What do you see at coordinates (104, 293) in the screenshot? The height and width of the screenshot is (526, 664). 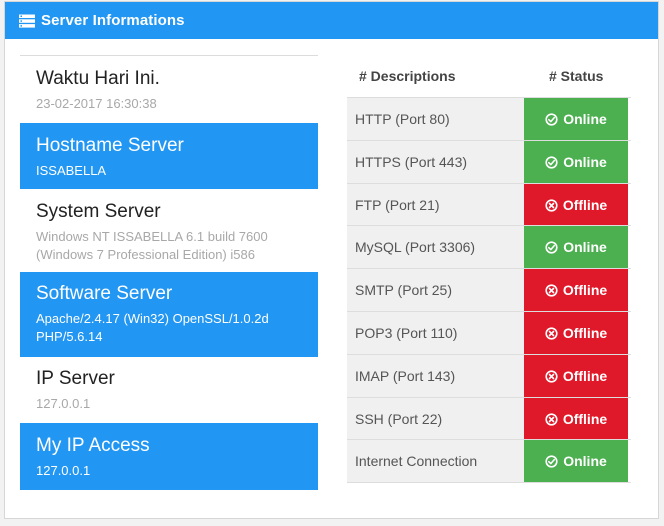 I see `info-item-title: Software Server` at bounding box center [104, 293].